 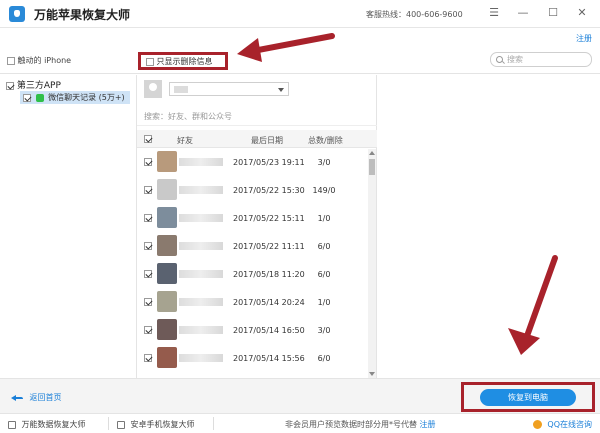 What do you see at coordinates (39, 97) in the screenshot?
I see `wechat-icon` at bounding box center [39, 97].